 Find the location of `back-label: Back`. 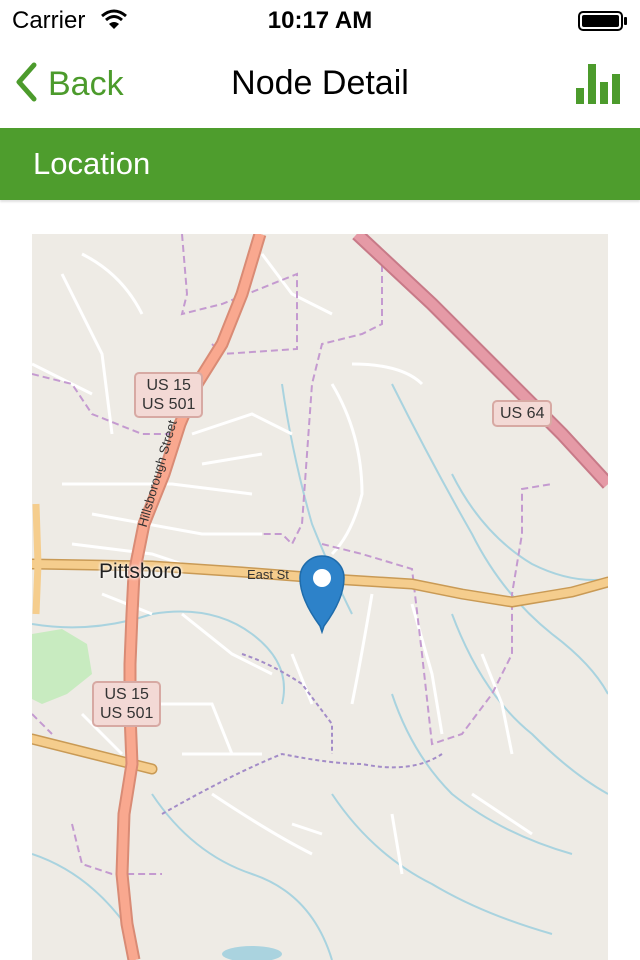

back-label: Back is located at coordinates (86, 83).